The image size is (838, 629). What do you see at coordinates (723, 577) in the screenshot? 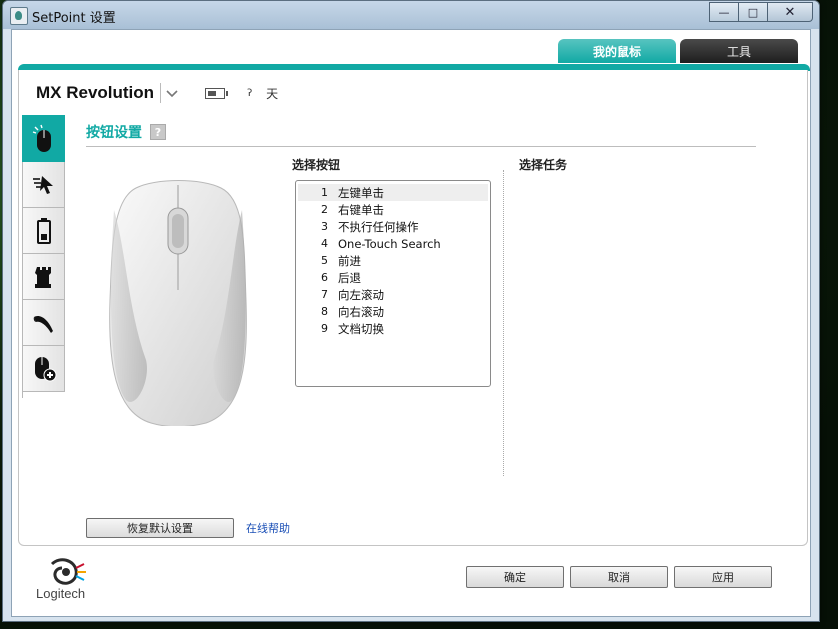
I see `apply-button: 应用` at bounding box center [723, 577].